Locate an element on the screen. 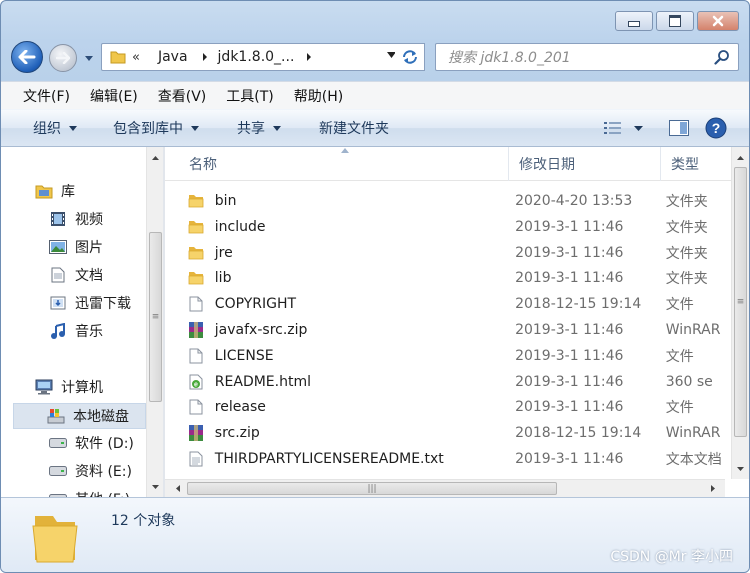  item-count: 12 个对象 is located at coordinates (143, 521).